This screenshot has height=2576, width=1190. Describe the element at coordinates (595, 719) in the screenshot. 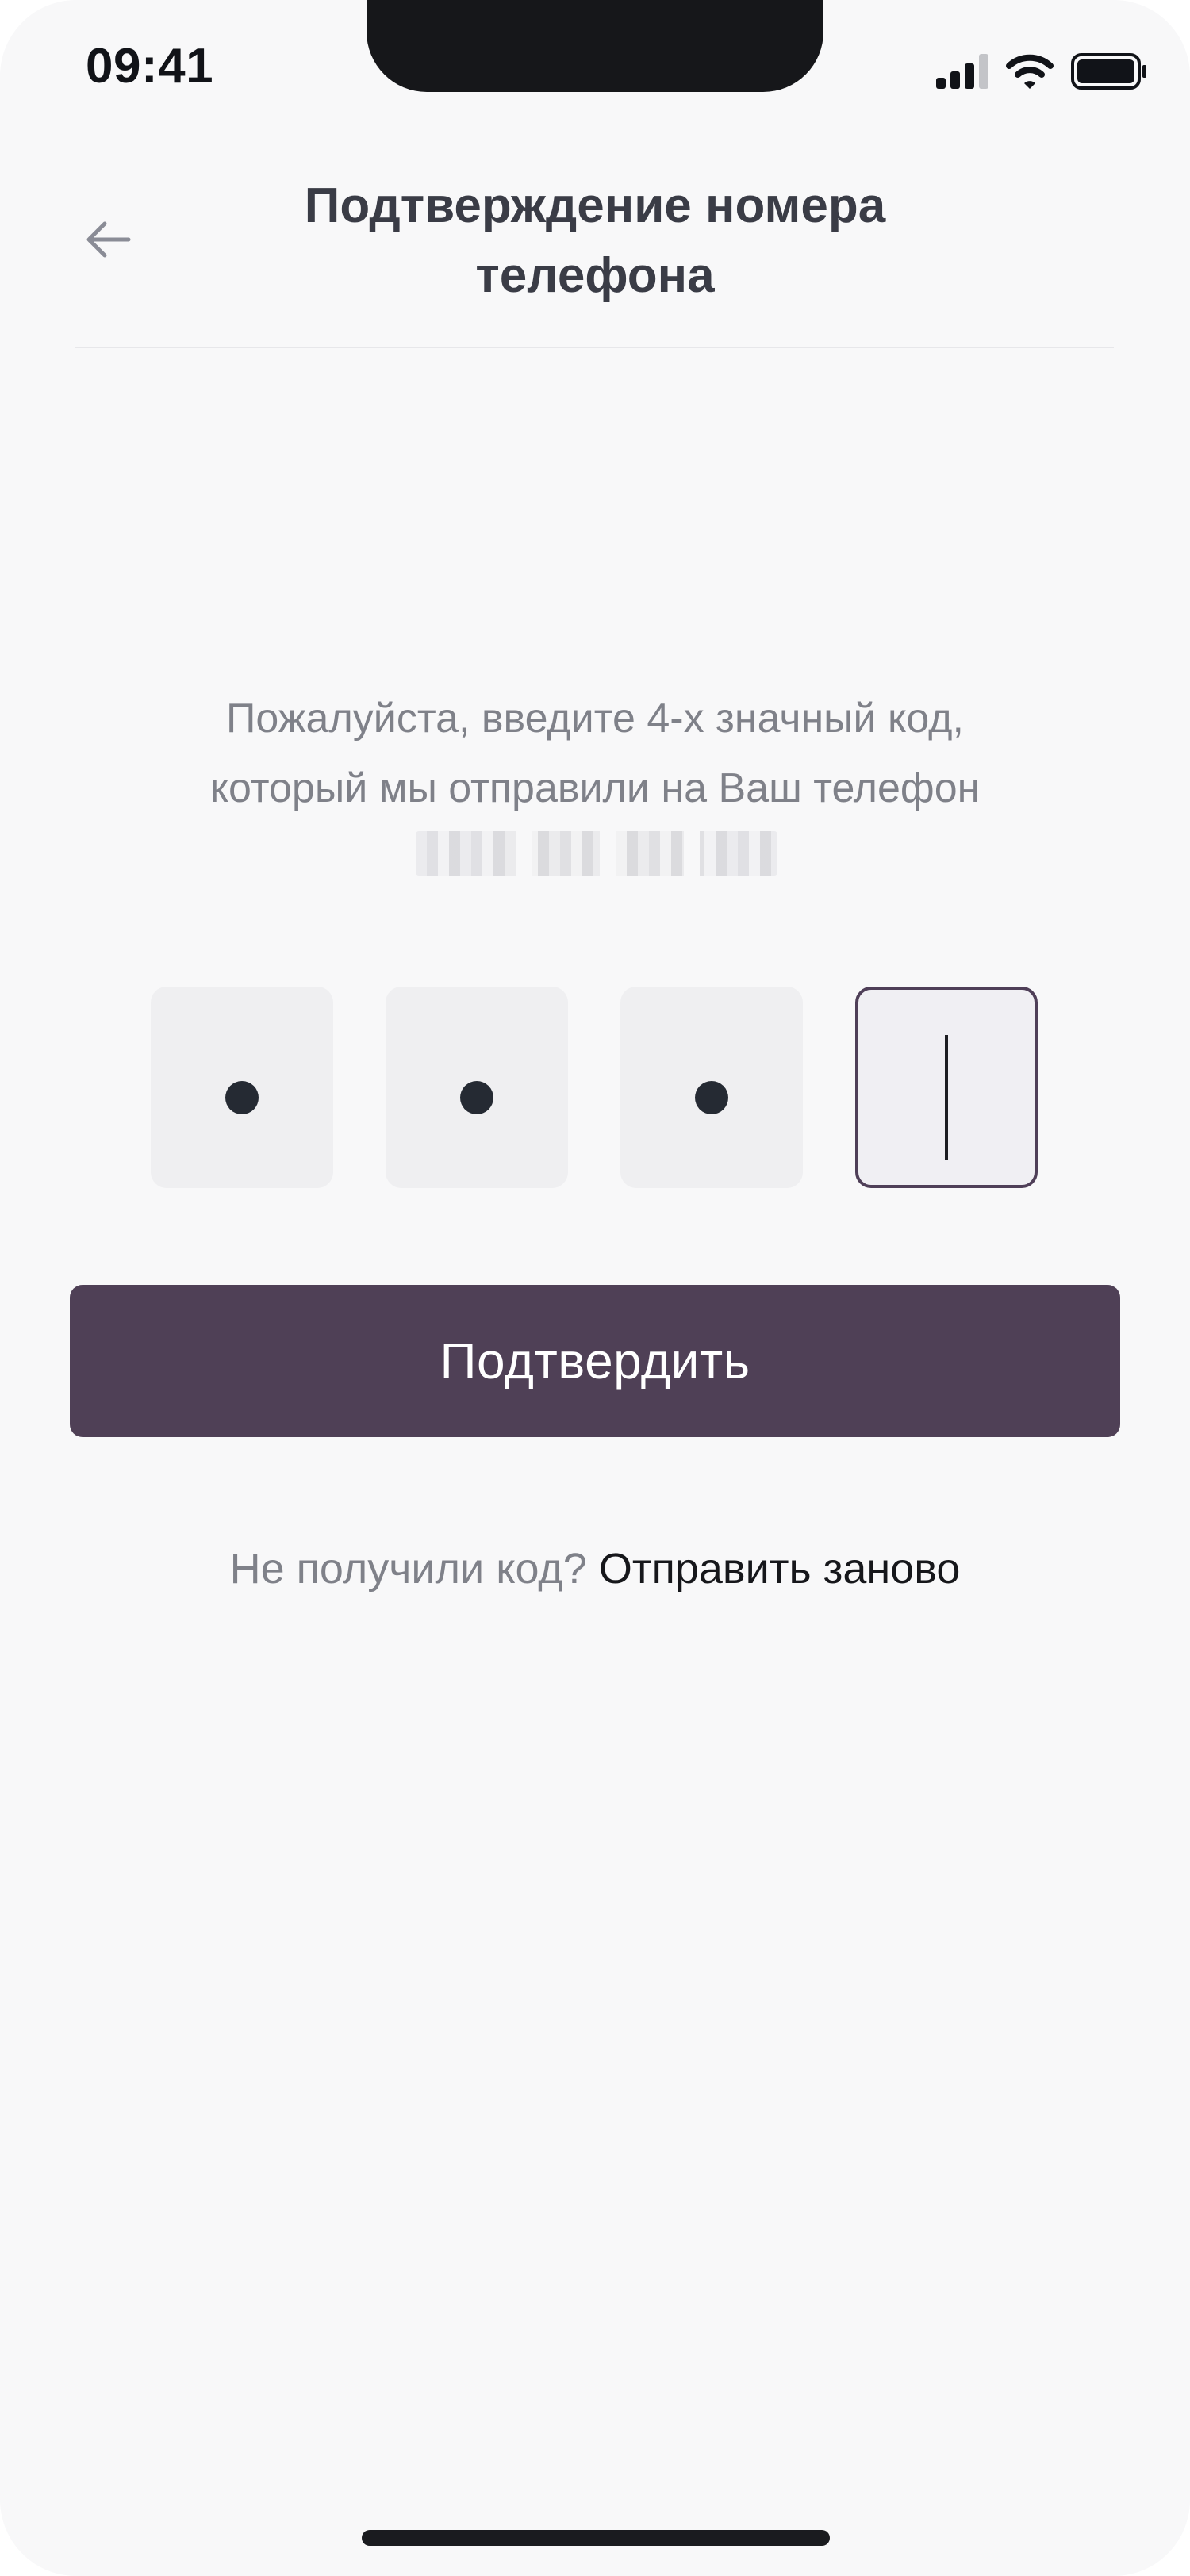

I see `instruction-line-1: Пожалуйста, введите 4-х значный код,` at that location.